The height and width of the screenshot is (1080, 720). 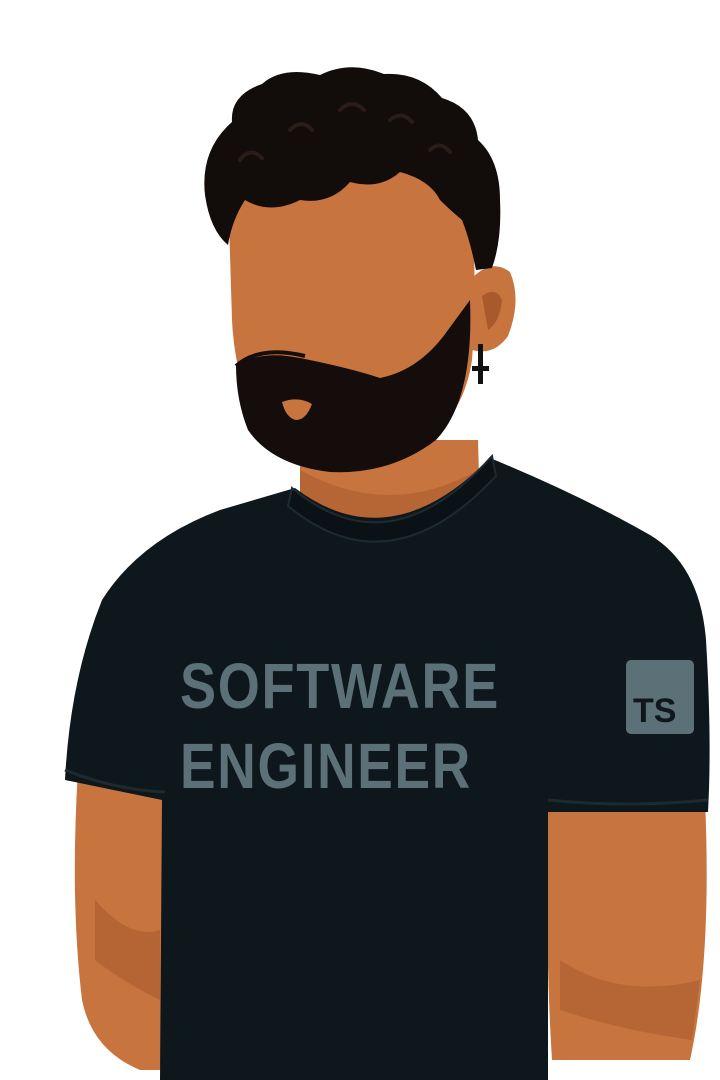 I want to click on left-arm, so click(x=123, y=920).